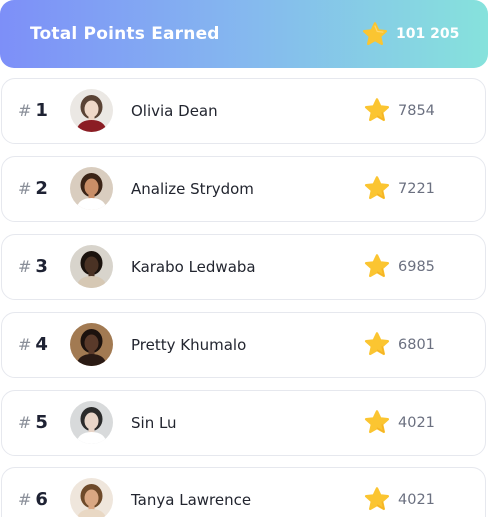  What do you see at coordinates (189, 345) in the screenshot?
I see `user-name: Pretty Khumalo` at bounding box center [189, 345].